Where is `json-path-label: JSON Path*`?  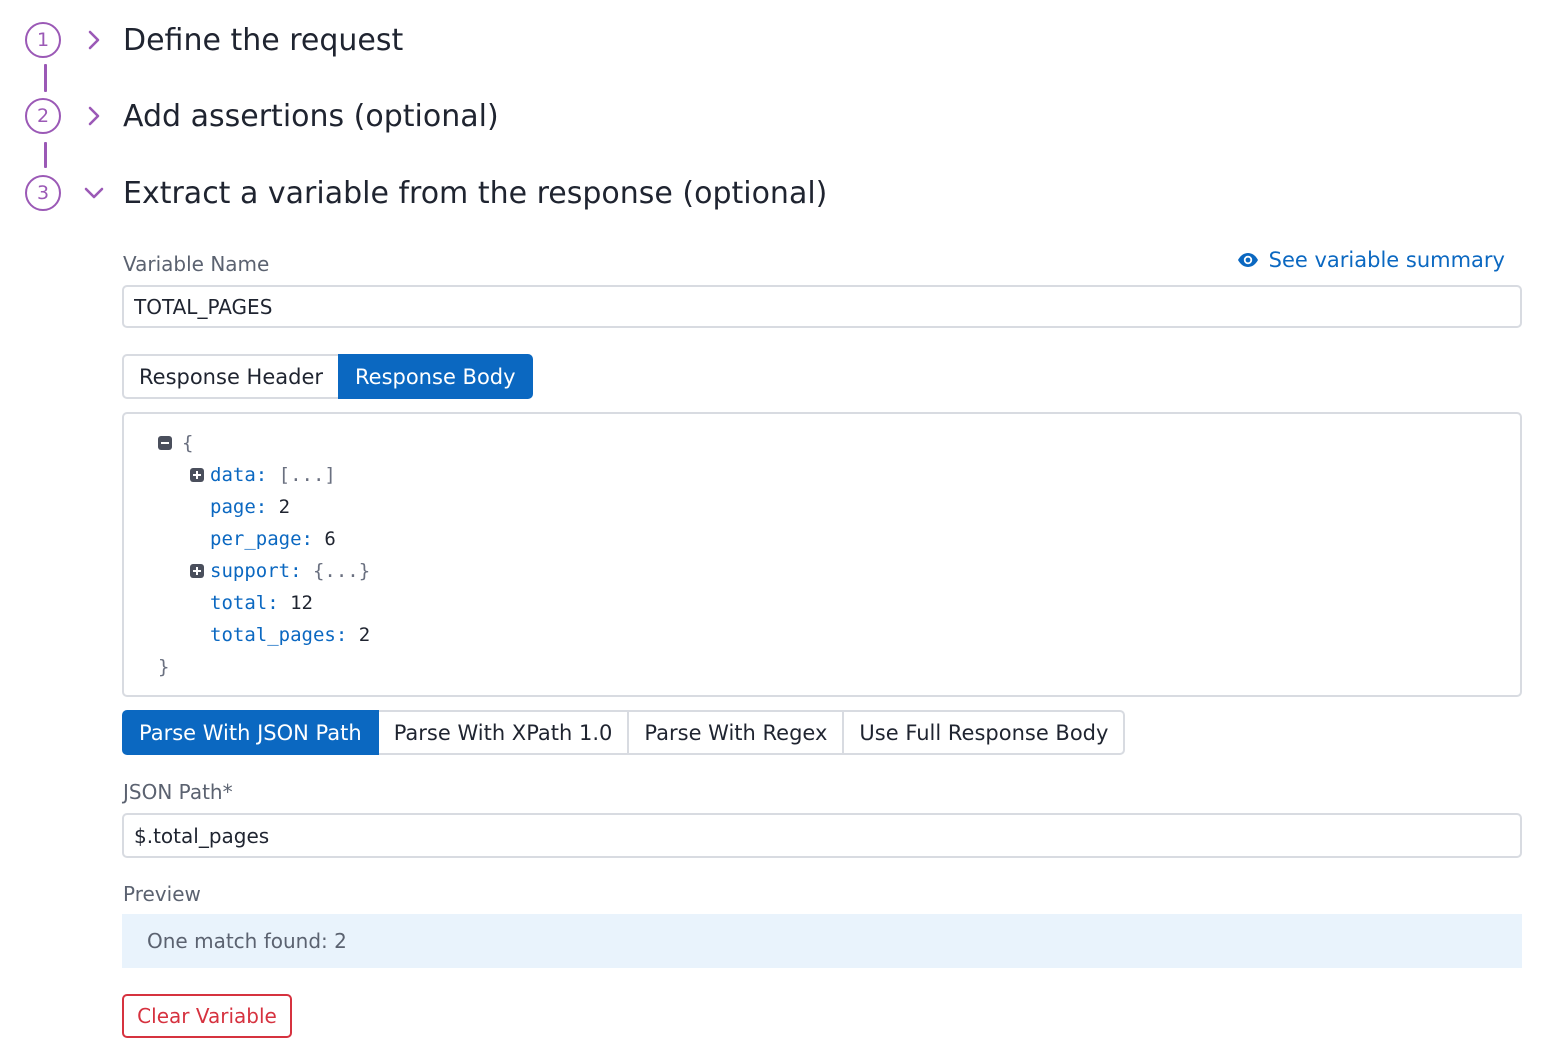 json-path-label: JSON Path* is located at coordinates (178, 792).